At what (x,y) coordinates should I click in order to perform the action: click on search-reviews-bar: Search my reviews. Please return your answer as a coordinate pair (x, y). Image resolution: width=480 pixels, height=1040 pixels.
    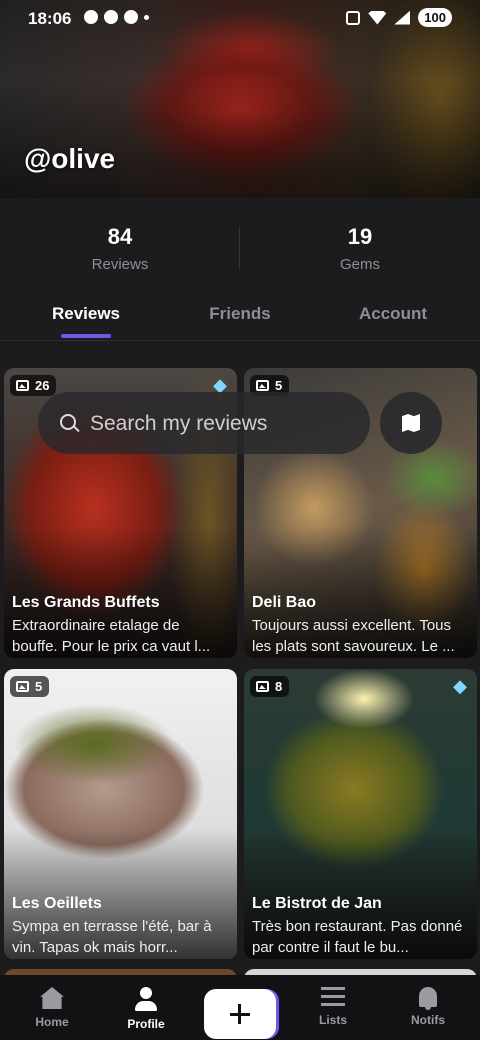
    Looking at the image, I should click on (204, 423).